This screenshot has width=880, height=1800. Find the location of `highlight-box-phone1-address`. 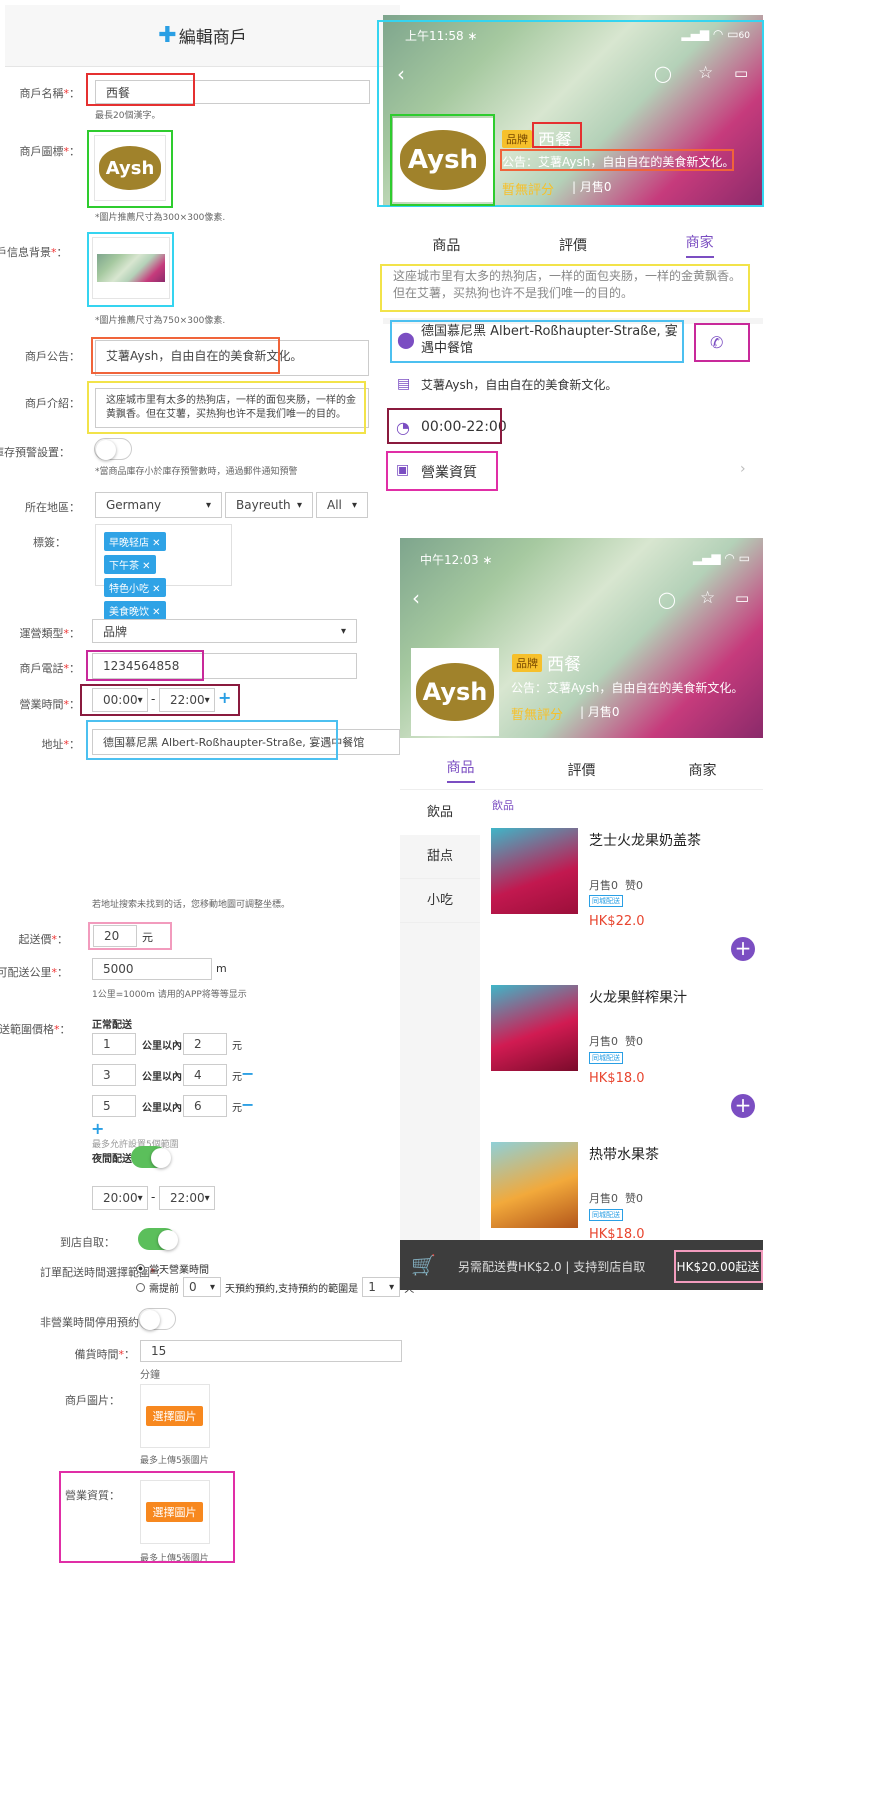

highlight-box-phone1-address is located at coordinates (537, 341).